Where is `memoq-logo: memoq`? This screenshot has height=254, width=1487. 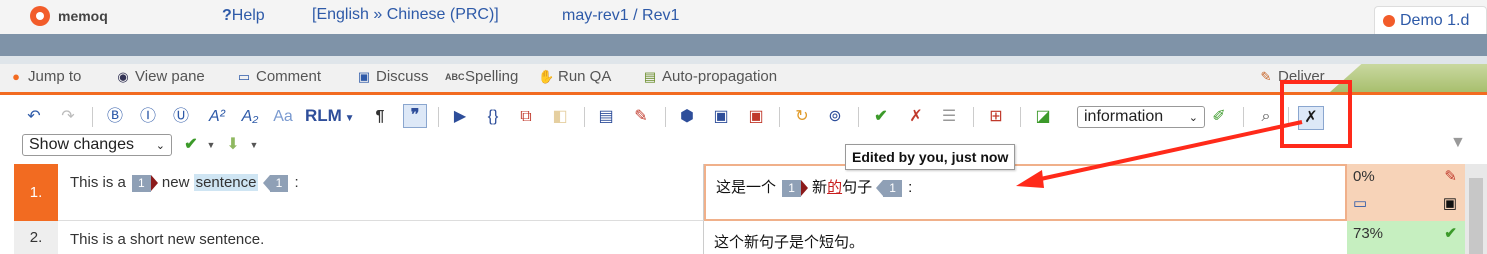
memoq-logo: memoq is located at coordinates (69, 16).